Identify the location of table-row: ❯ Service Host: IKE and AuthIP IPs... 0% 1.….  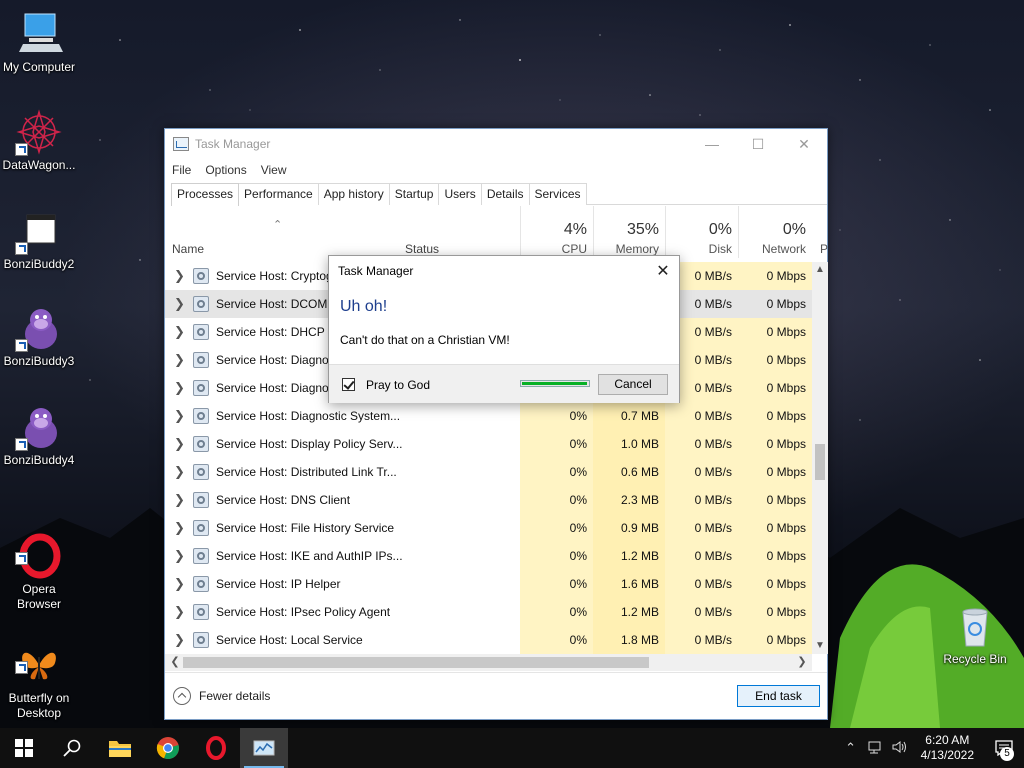
(488, 556).